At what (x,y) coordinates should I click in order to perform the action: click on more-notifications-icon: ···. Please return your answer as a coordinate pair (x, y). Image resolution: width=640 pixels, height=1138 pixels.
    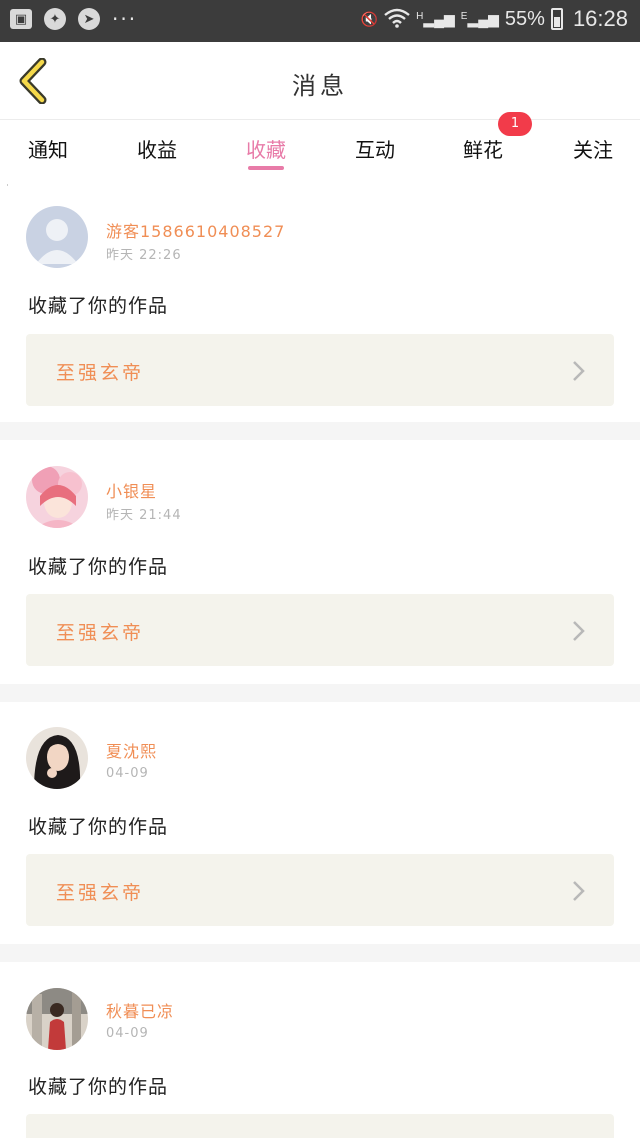
    Looking at the image, I should click on (125, 19).